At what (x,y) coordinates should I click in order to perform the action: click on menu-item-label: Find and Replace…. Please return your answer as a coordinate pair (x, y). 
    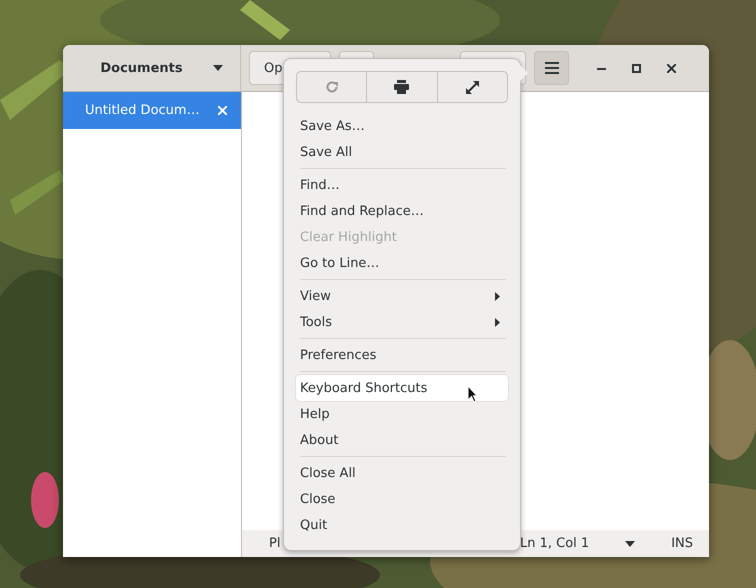
    Looking at the image, I should click on (362, 211).